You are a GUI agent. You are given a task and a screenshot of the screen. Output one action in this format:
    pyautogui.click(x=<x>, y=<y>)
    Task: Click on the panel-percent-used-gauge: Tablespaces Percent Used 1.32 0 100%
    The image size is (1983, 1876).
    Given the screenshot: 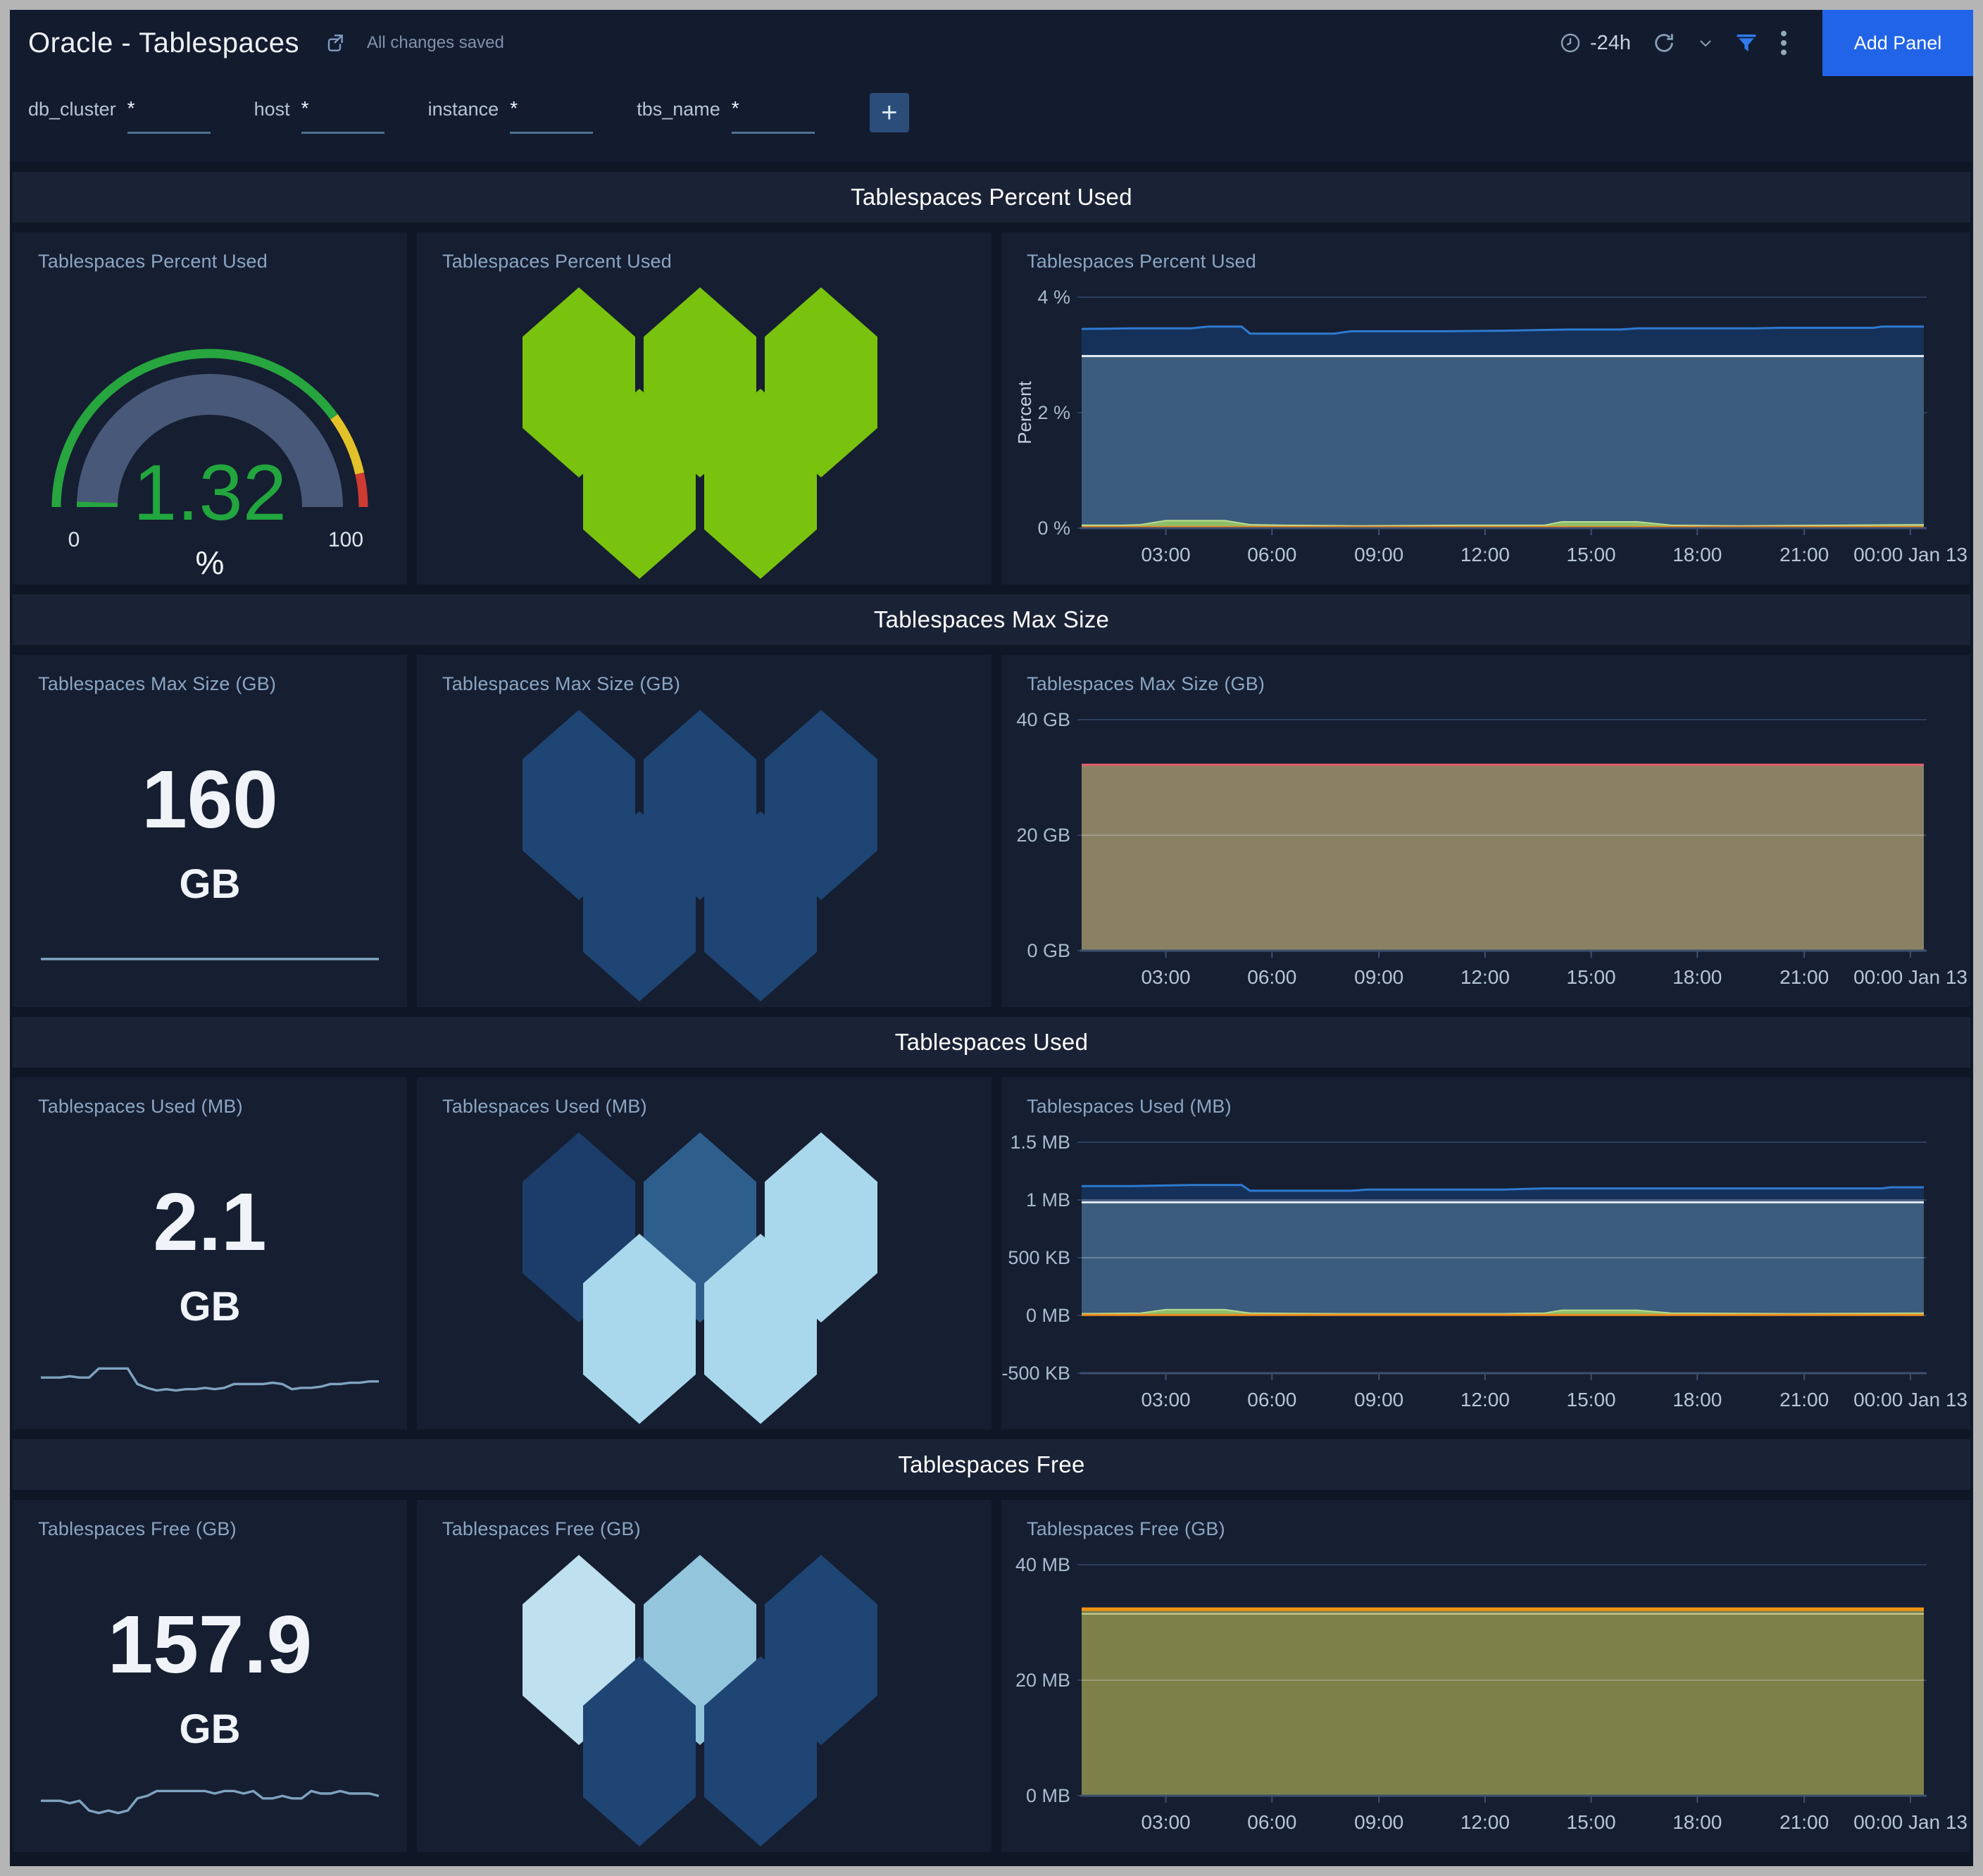 What is the action you would take?
    pyautogui.click(x=210, y=408)
    